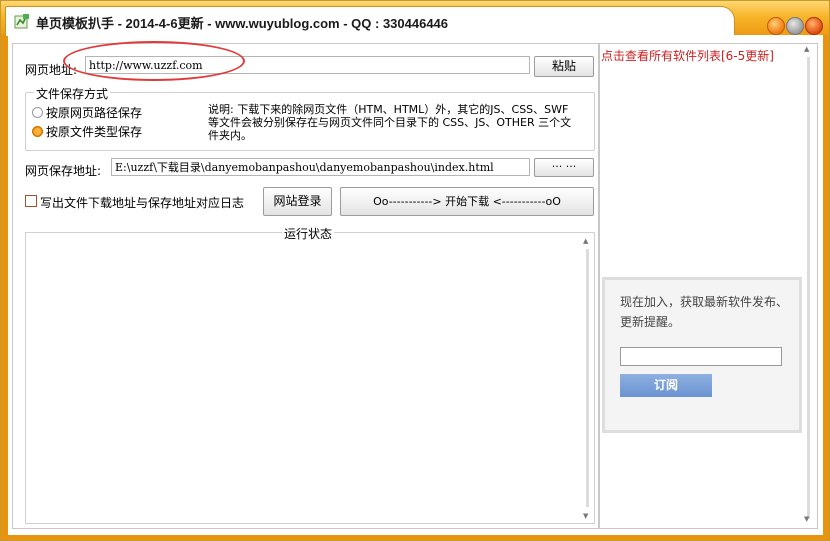  Describe the element at coordinates (564, 167) in the screenshot. I see `browse-button: ··· ···` at that location.